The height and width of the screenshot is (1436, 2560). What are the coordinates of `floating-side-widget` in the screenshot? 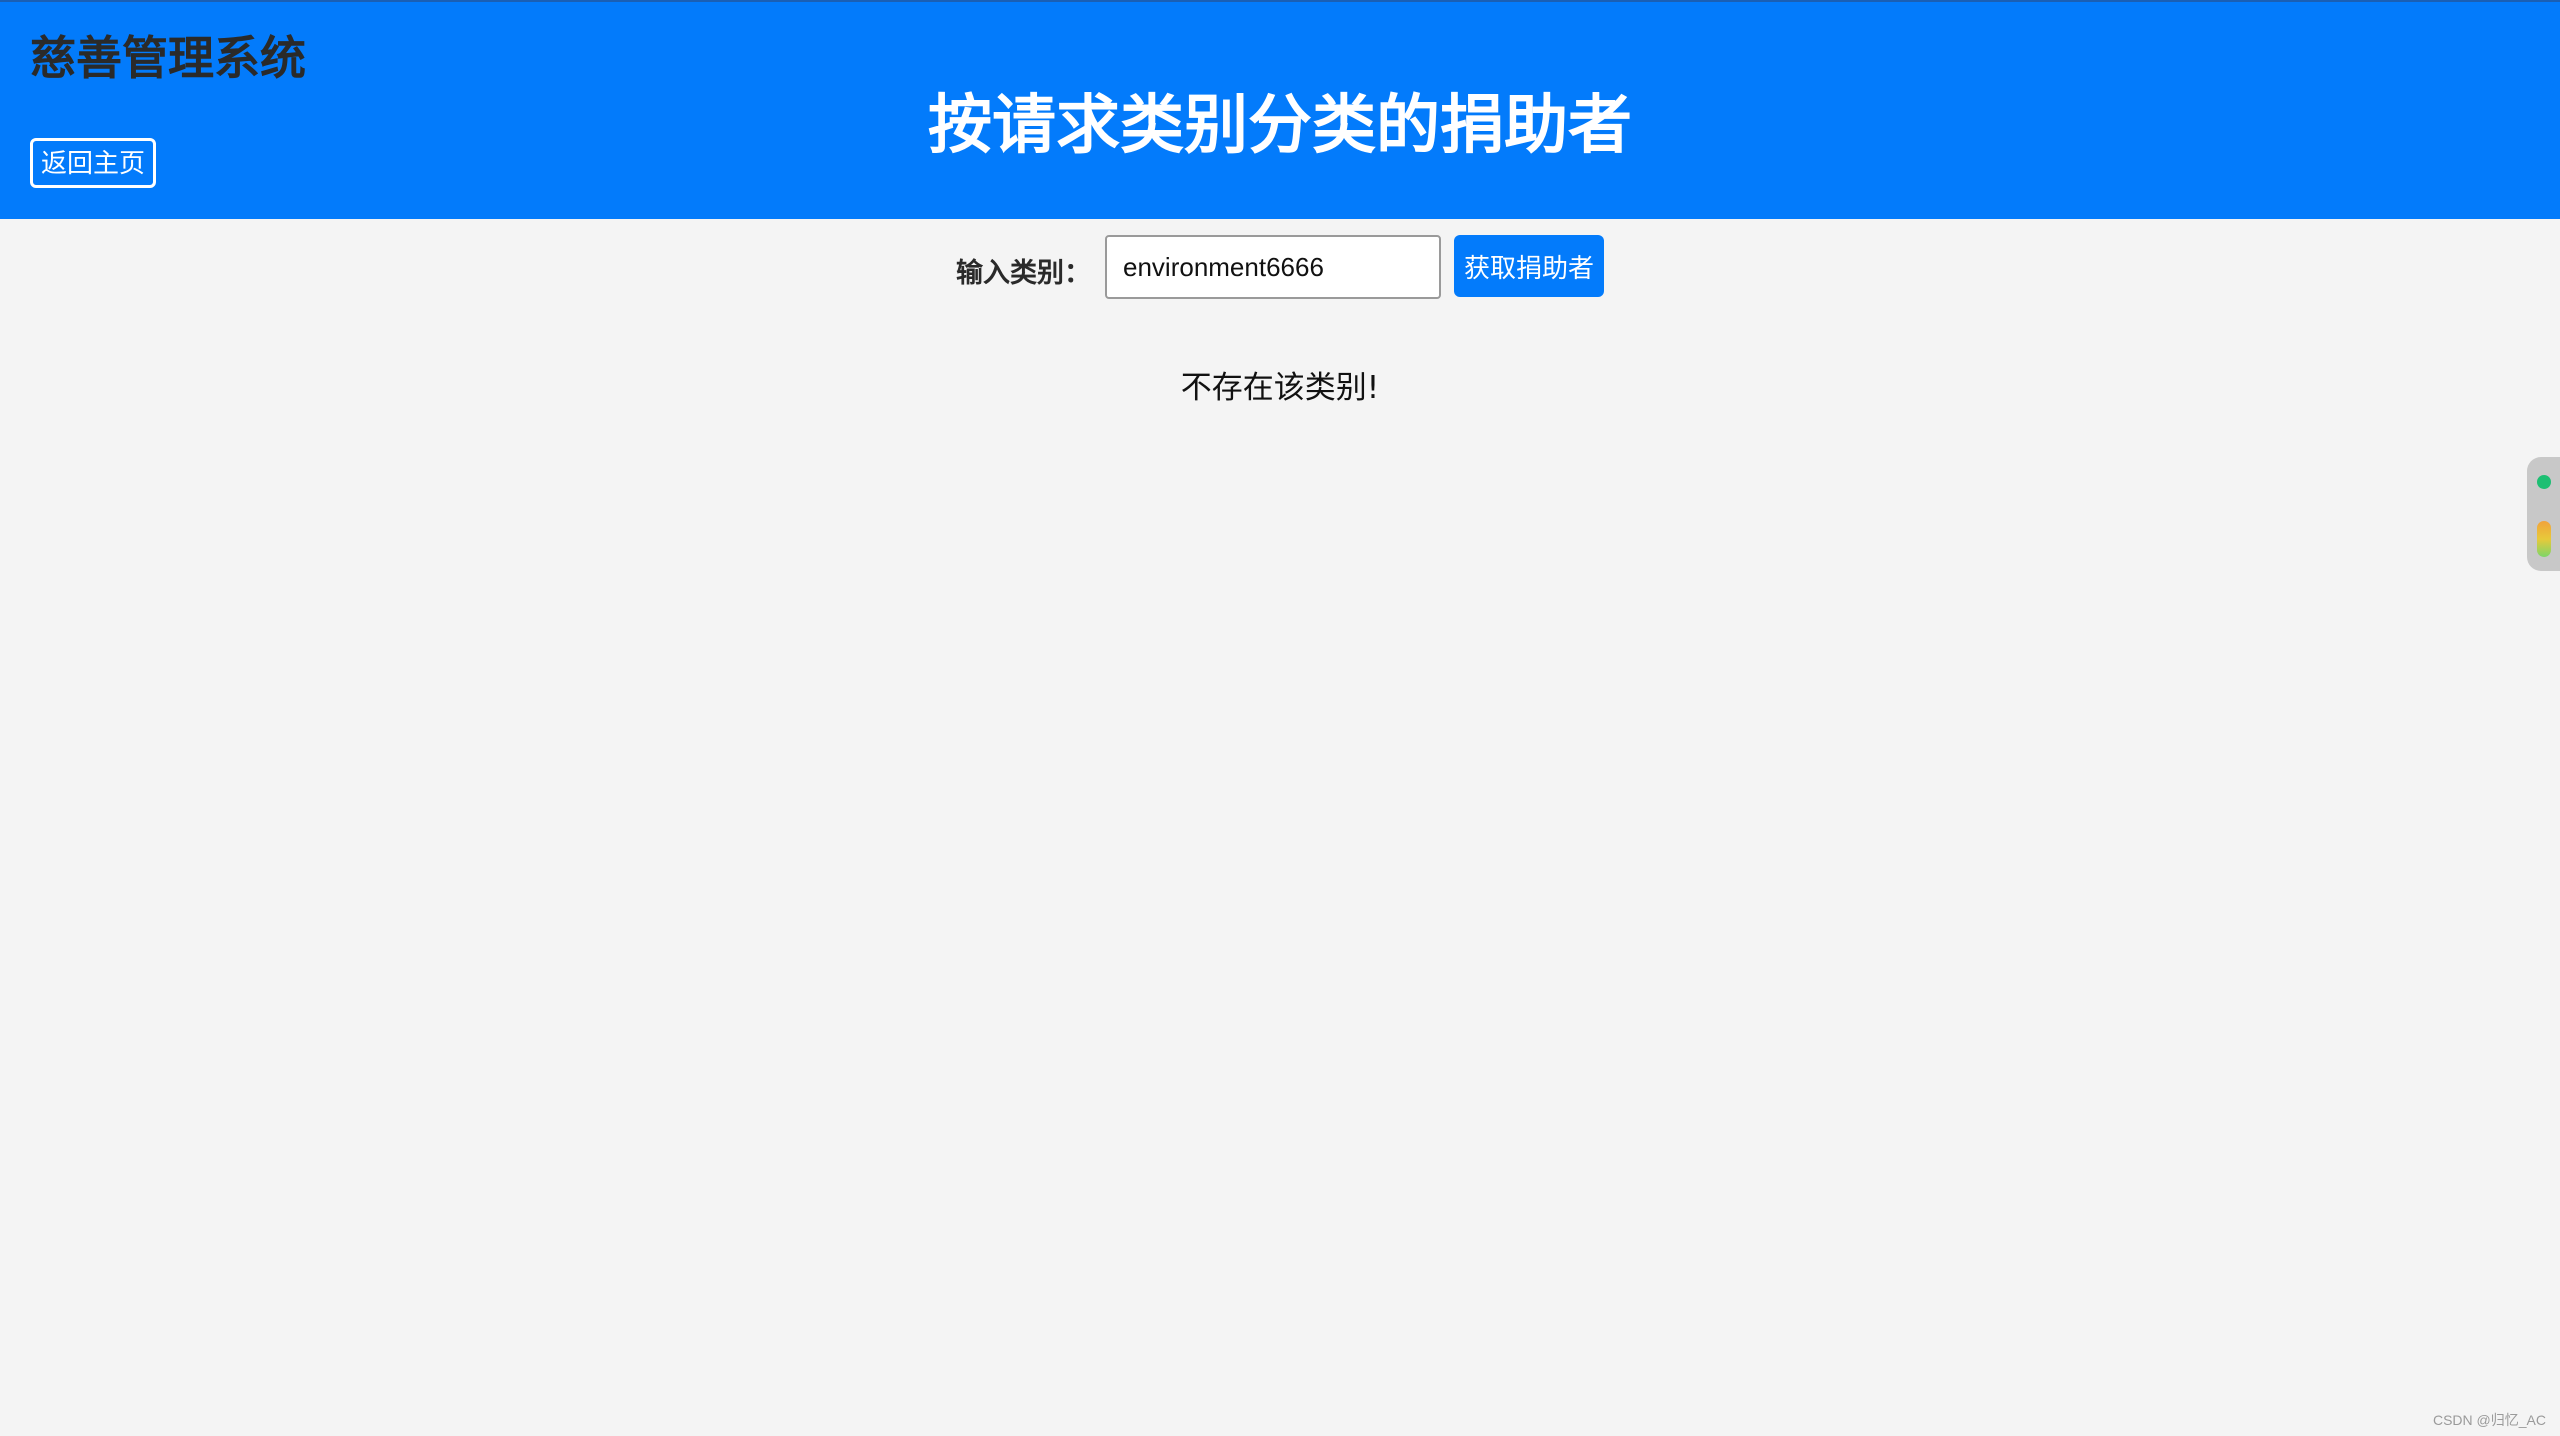 It's located at (2543, 514).